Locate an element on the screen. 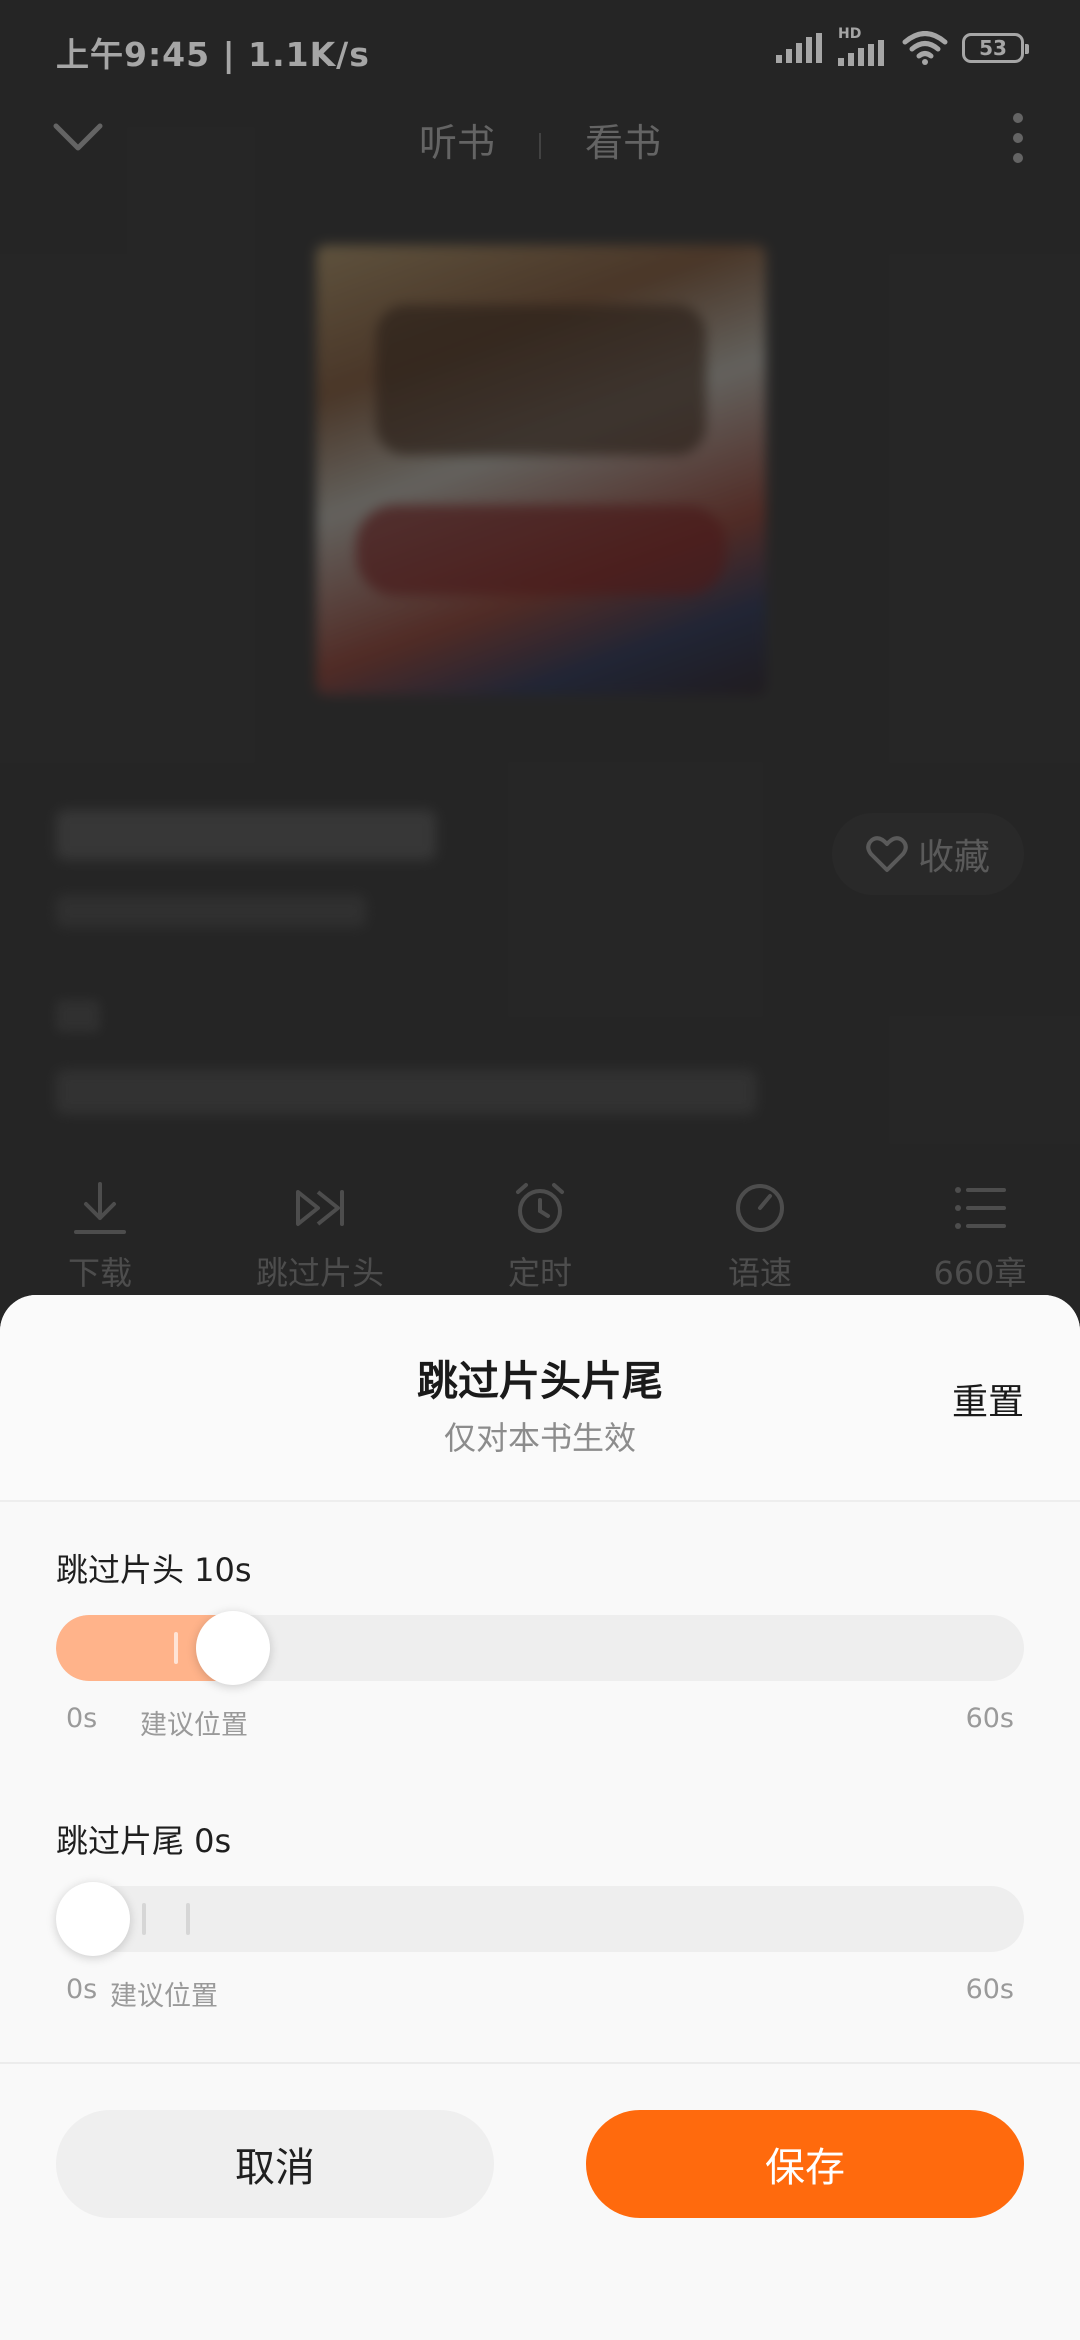 The image size is (1080, 2340). outro-skip-track is located at coordinates (540, 1919).